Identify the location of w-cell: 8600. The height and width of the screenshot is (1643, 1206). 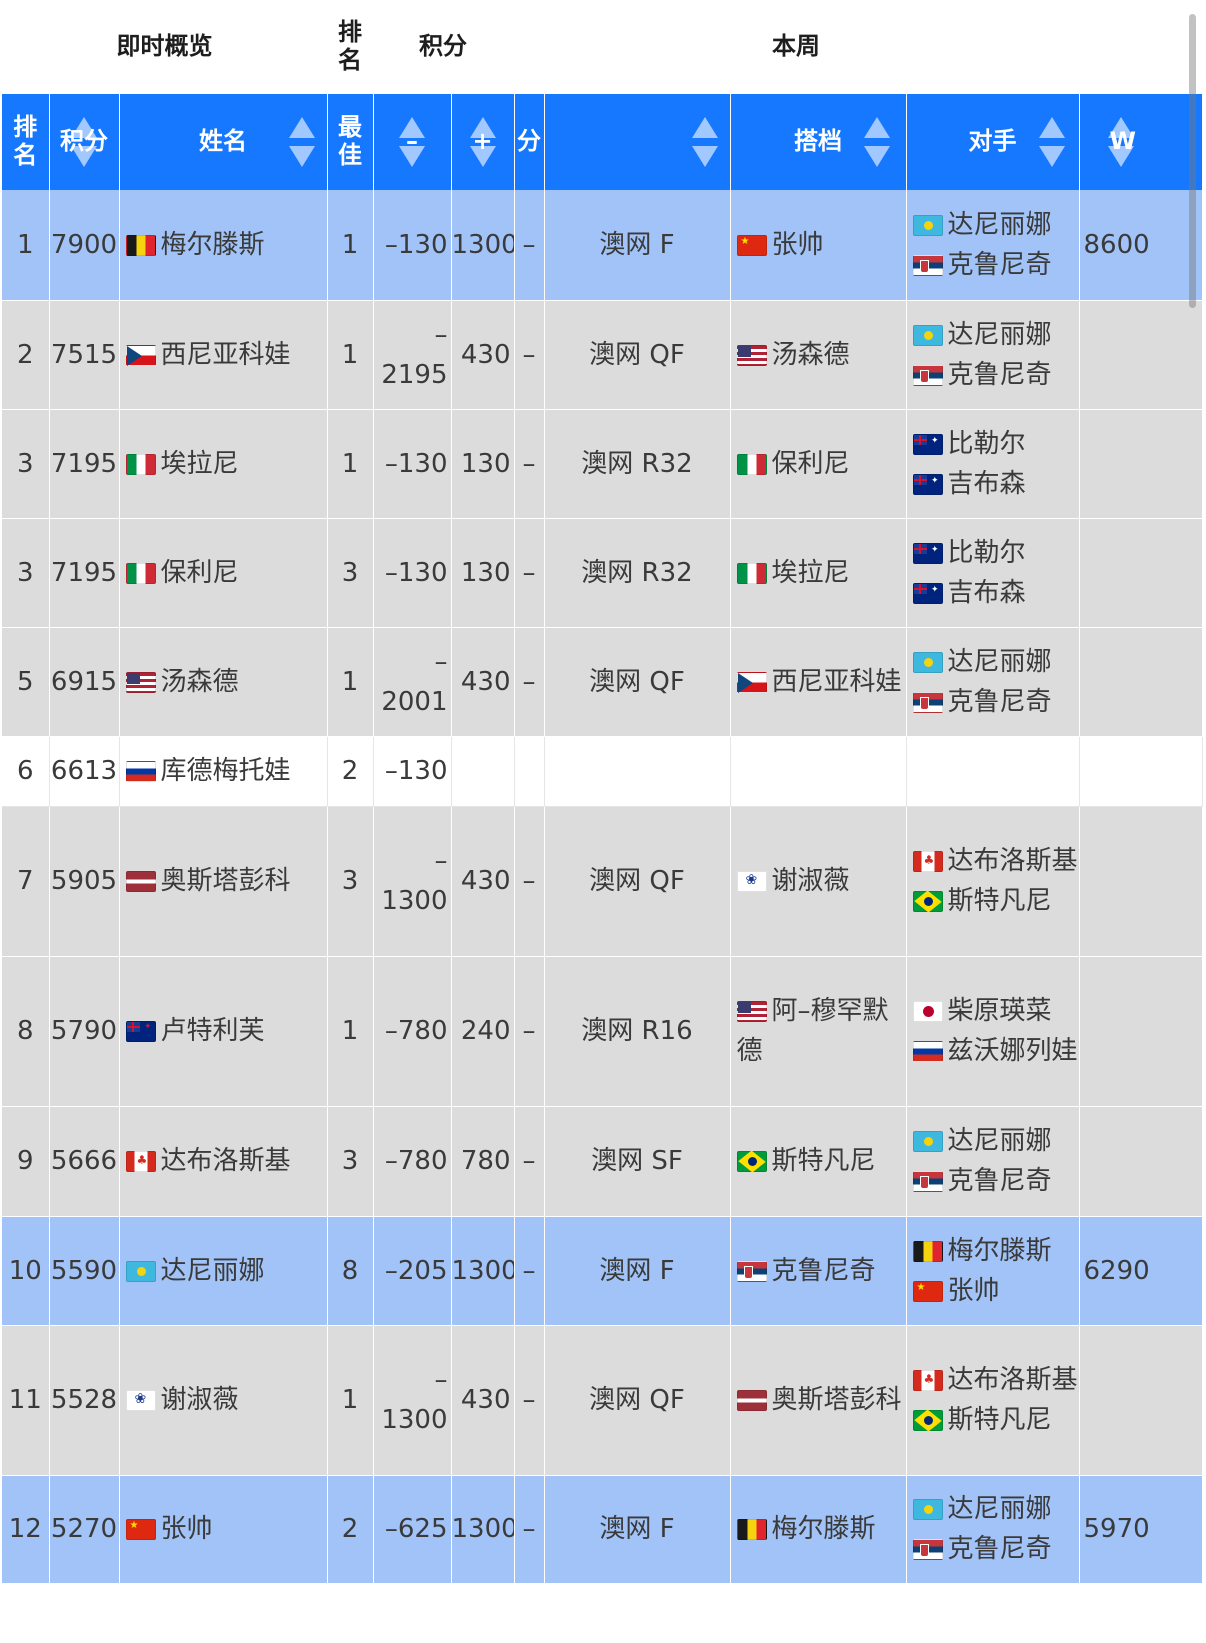
(1141, 245).